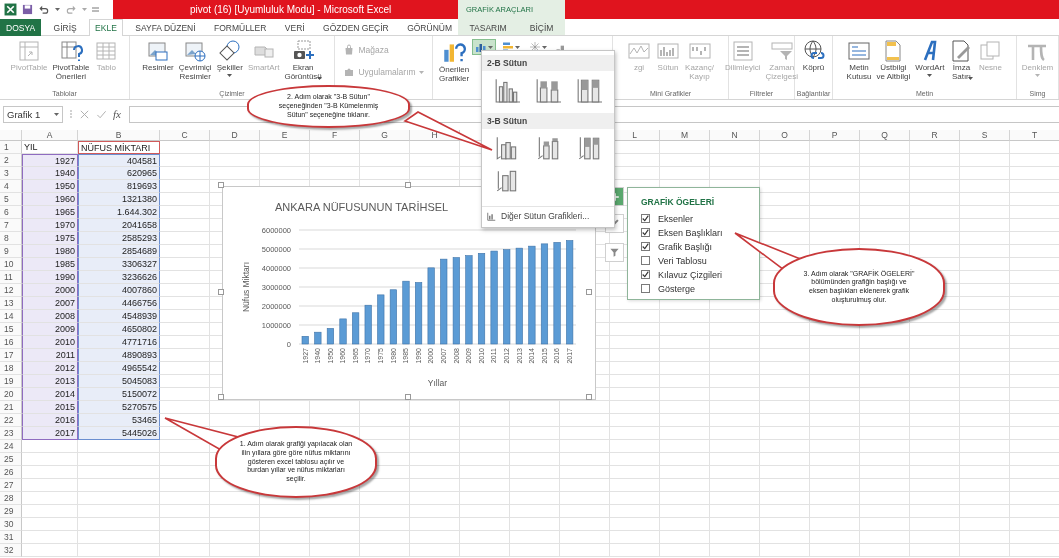 This screenshot has width=1059, height=558. What do you see at coordinates (685, 135) in the screenshot?
I see `column-header: M` at bounding box center [685, 135].